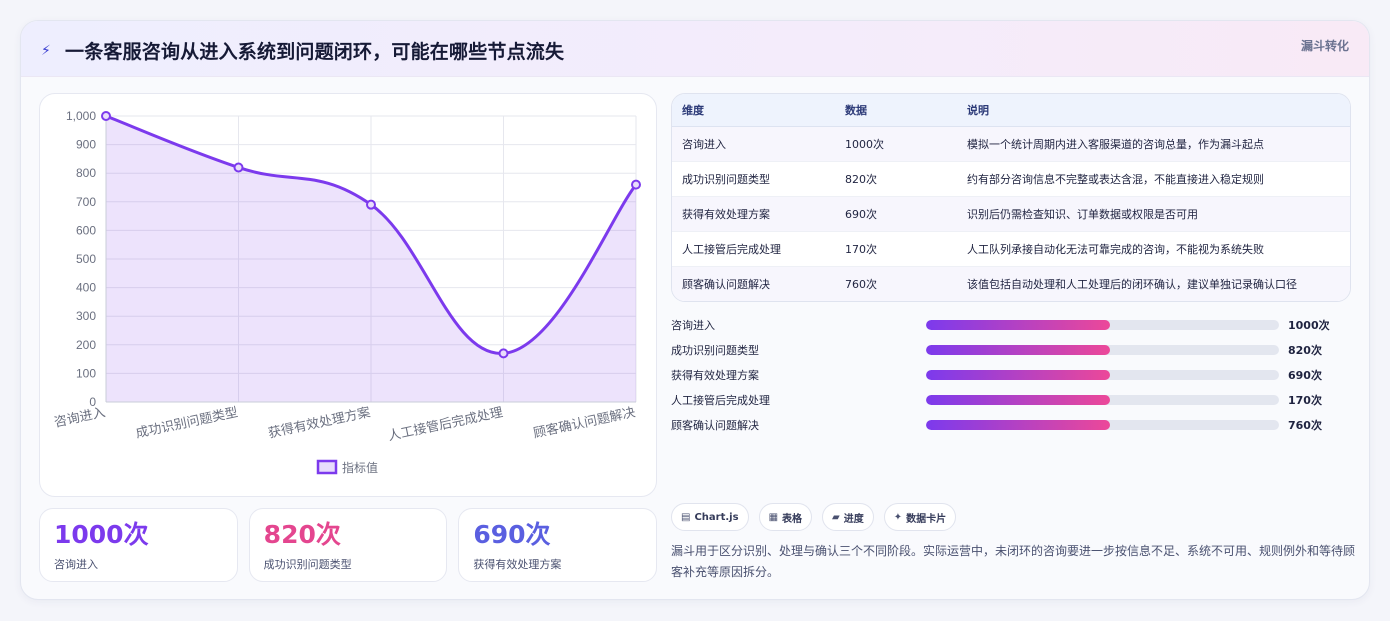 This screenshot has width=1390, height=621. Describe the element at coordinates (86, 259) in the screenshot. I see `y-tick-label: 500` at that location.